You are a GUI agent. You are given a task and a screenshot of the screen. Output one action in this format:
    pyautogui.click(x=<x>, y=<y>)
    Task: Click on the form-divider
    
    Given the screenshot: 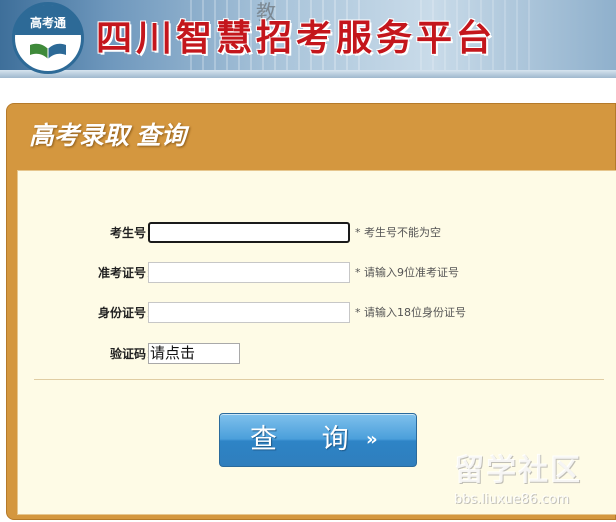 What is the action you would take?
    pyautogui.click(x=319, y=379)
    